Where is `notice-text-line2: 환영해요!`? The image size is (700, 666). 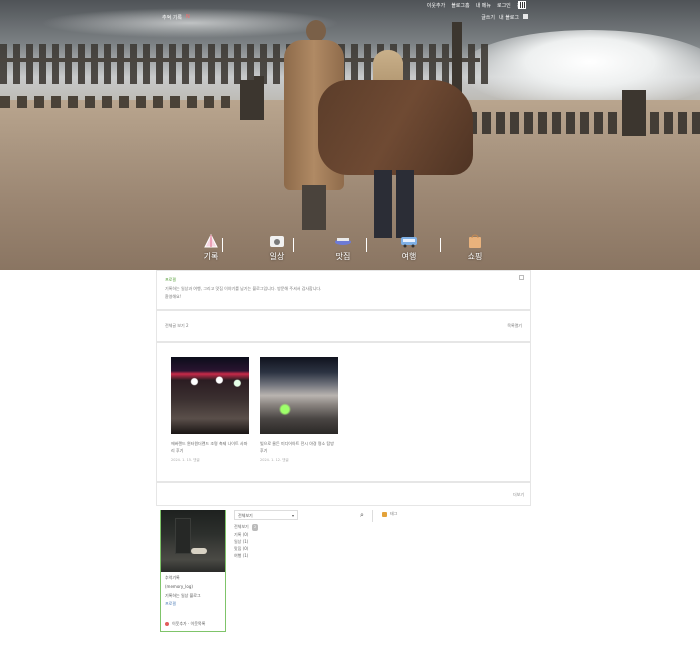
notice-text-line2: 환영해요! is located at coordinates (173, 296).